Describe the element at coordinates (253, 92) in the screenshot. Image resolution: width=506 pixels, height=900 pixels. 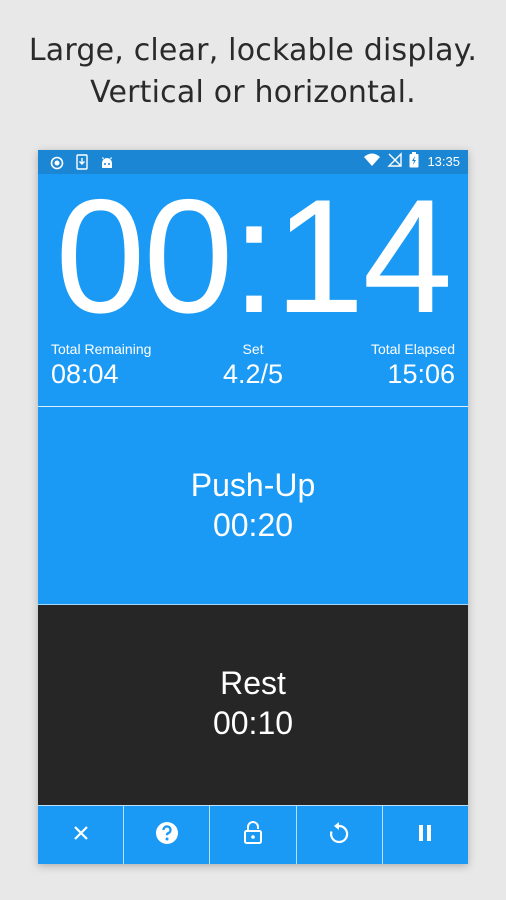
I see `caption-line-2: Vertical or horizontal.` at that location.